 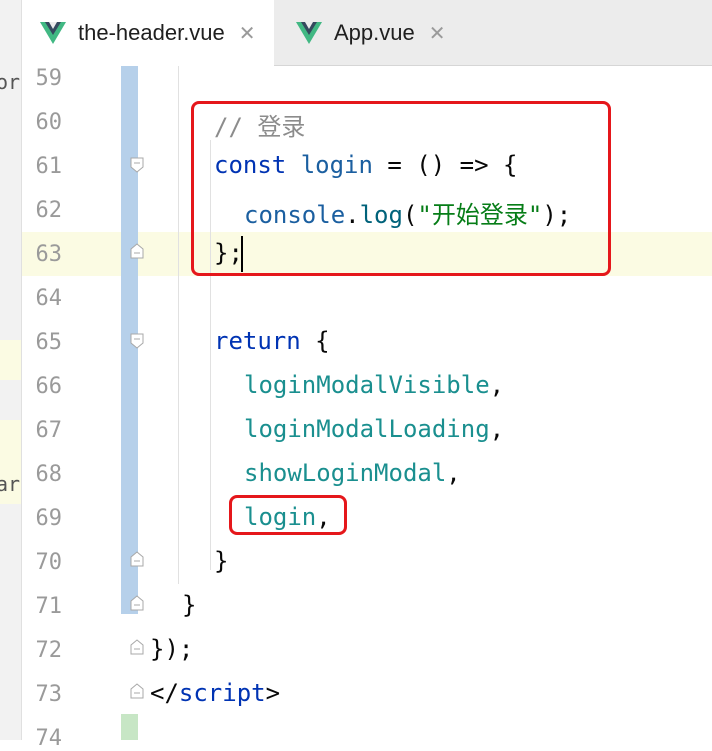 What do you see at coordinates (10, 82) in the screenshot?
I see `left-panel-text: or` at bounding box center [10, 82].